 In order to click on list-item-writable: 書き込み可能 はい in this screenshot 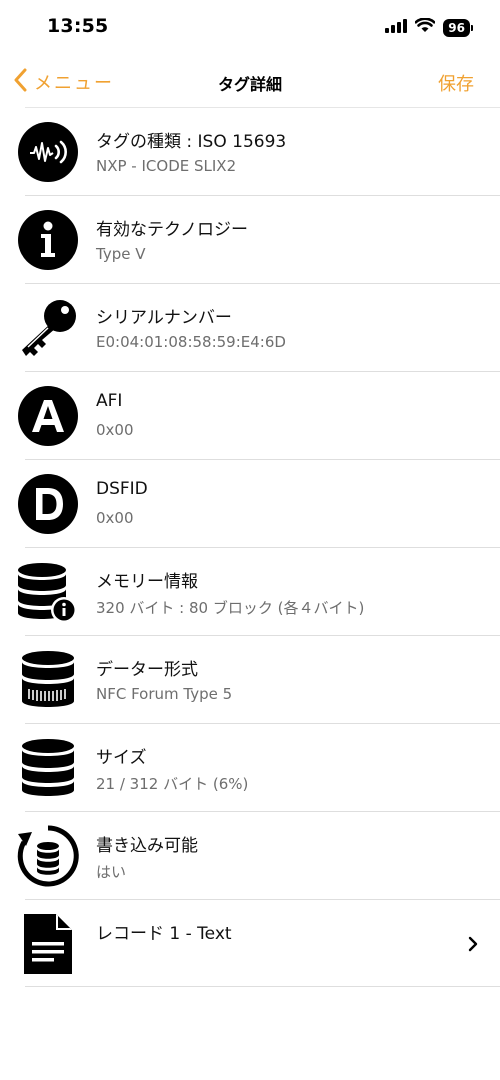, I will do `click(258, 855)`.